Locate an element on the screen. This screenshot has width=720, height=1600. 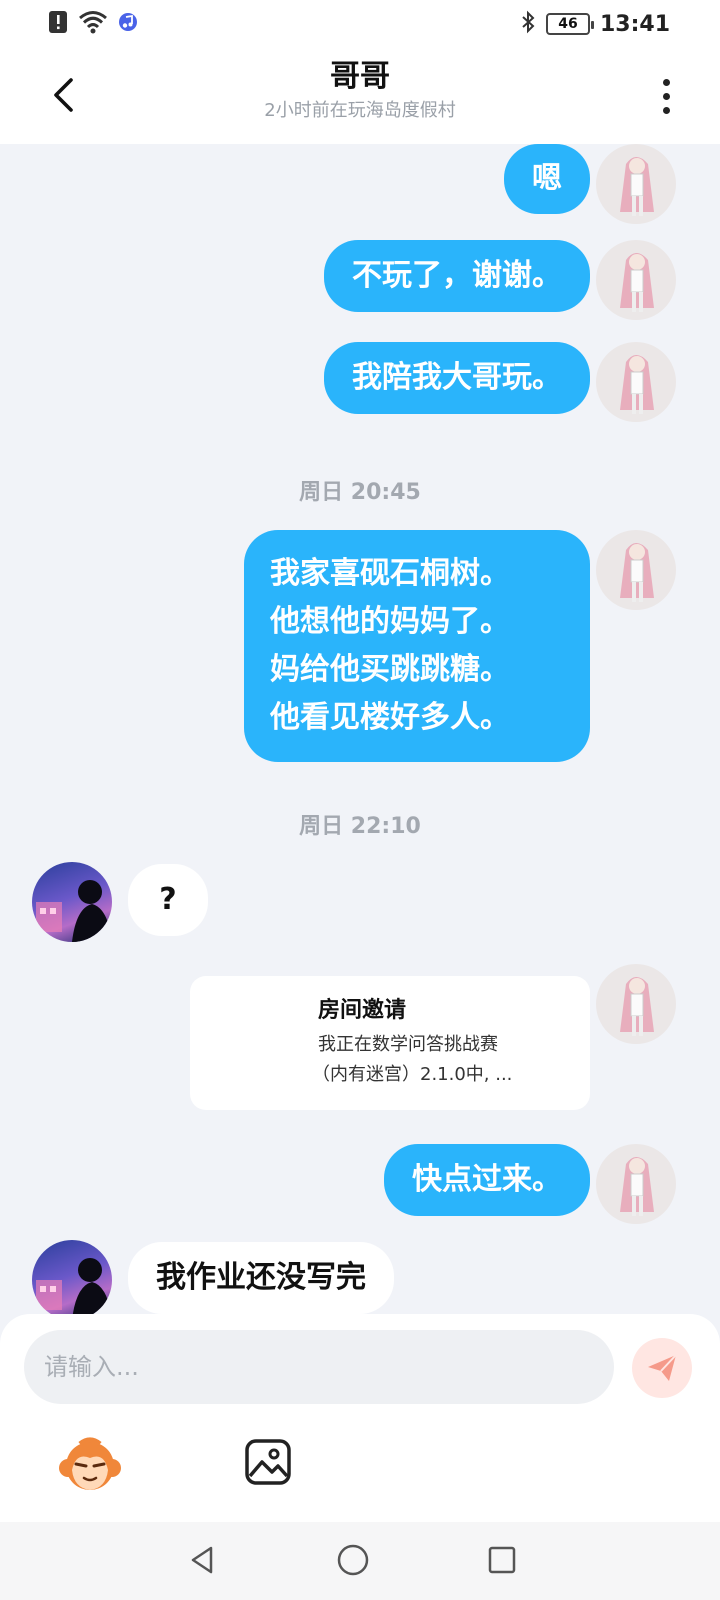
system-nav-bar is located at coordinates (360, 1561).